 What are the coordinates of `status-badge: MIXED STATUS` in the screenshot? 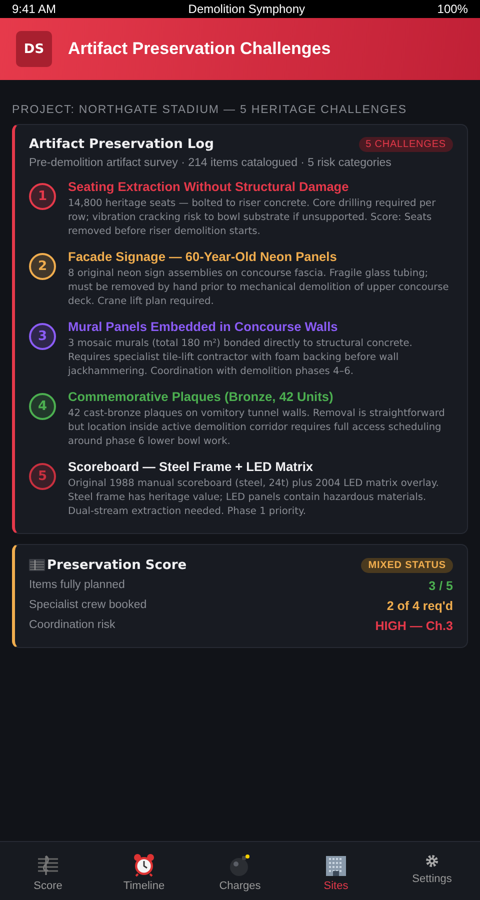 It's located at (407, 565).